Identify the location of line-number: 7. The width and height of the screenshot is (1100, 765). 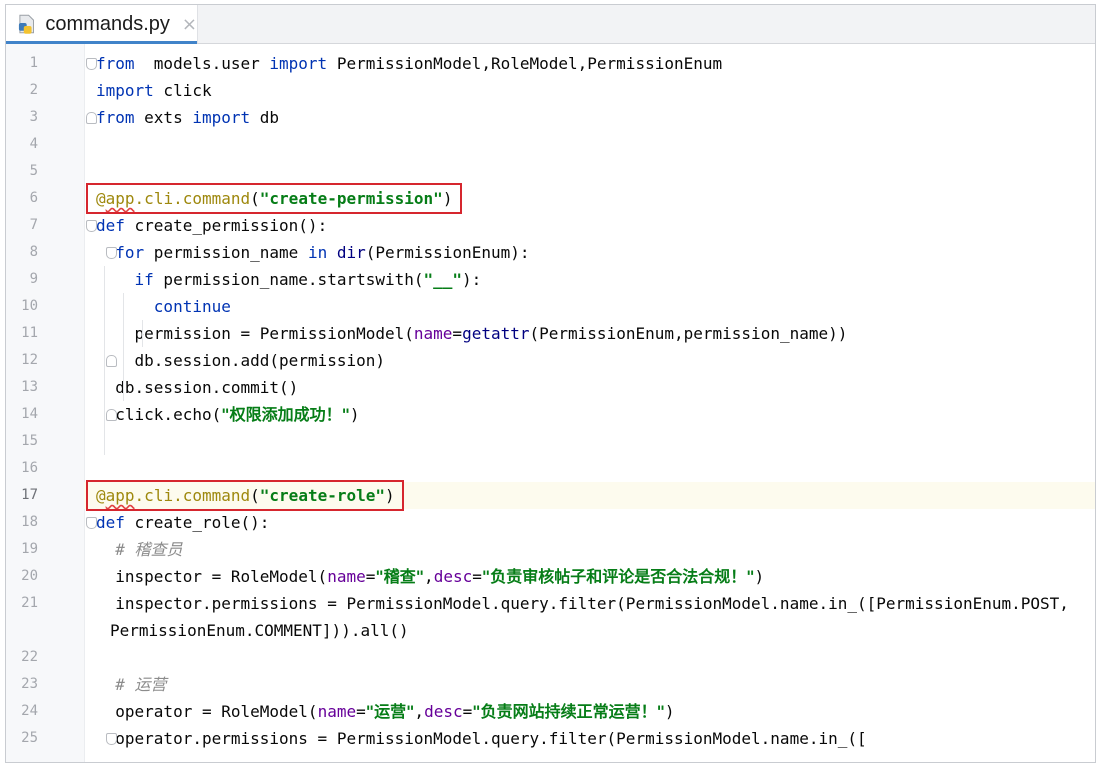
(33, 225).